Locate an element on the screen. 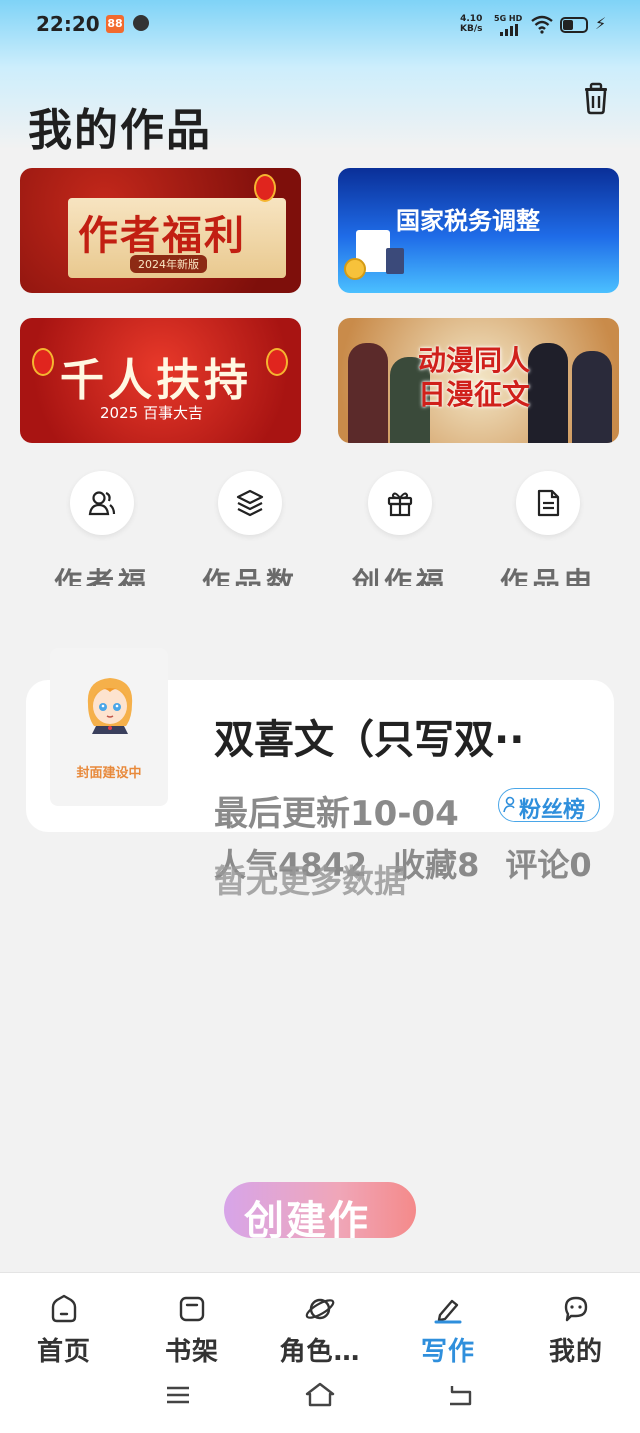  banner-author-benefits: 作者福利 2024年新版 is located at coordinates (160, 230).